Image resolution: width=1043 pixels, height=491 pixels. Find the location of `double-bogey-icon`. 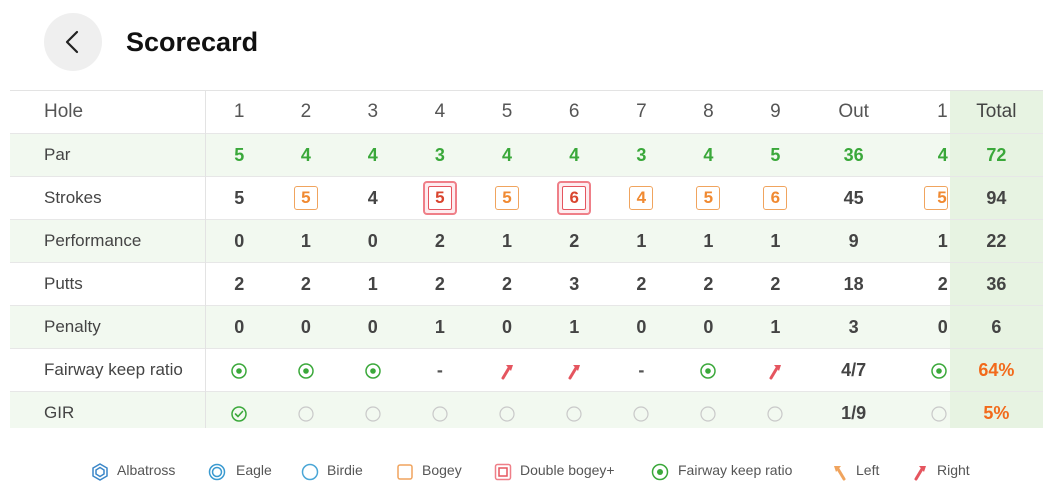

double-bogey-icon is located at coordinates (503, 472).